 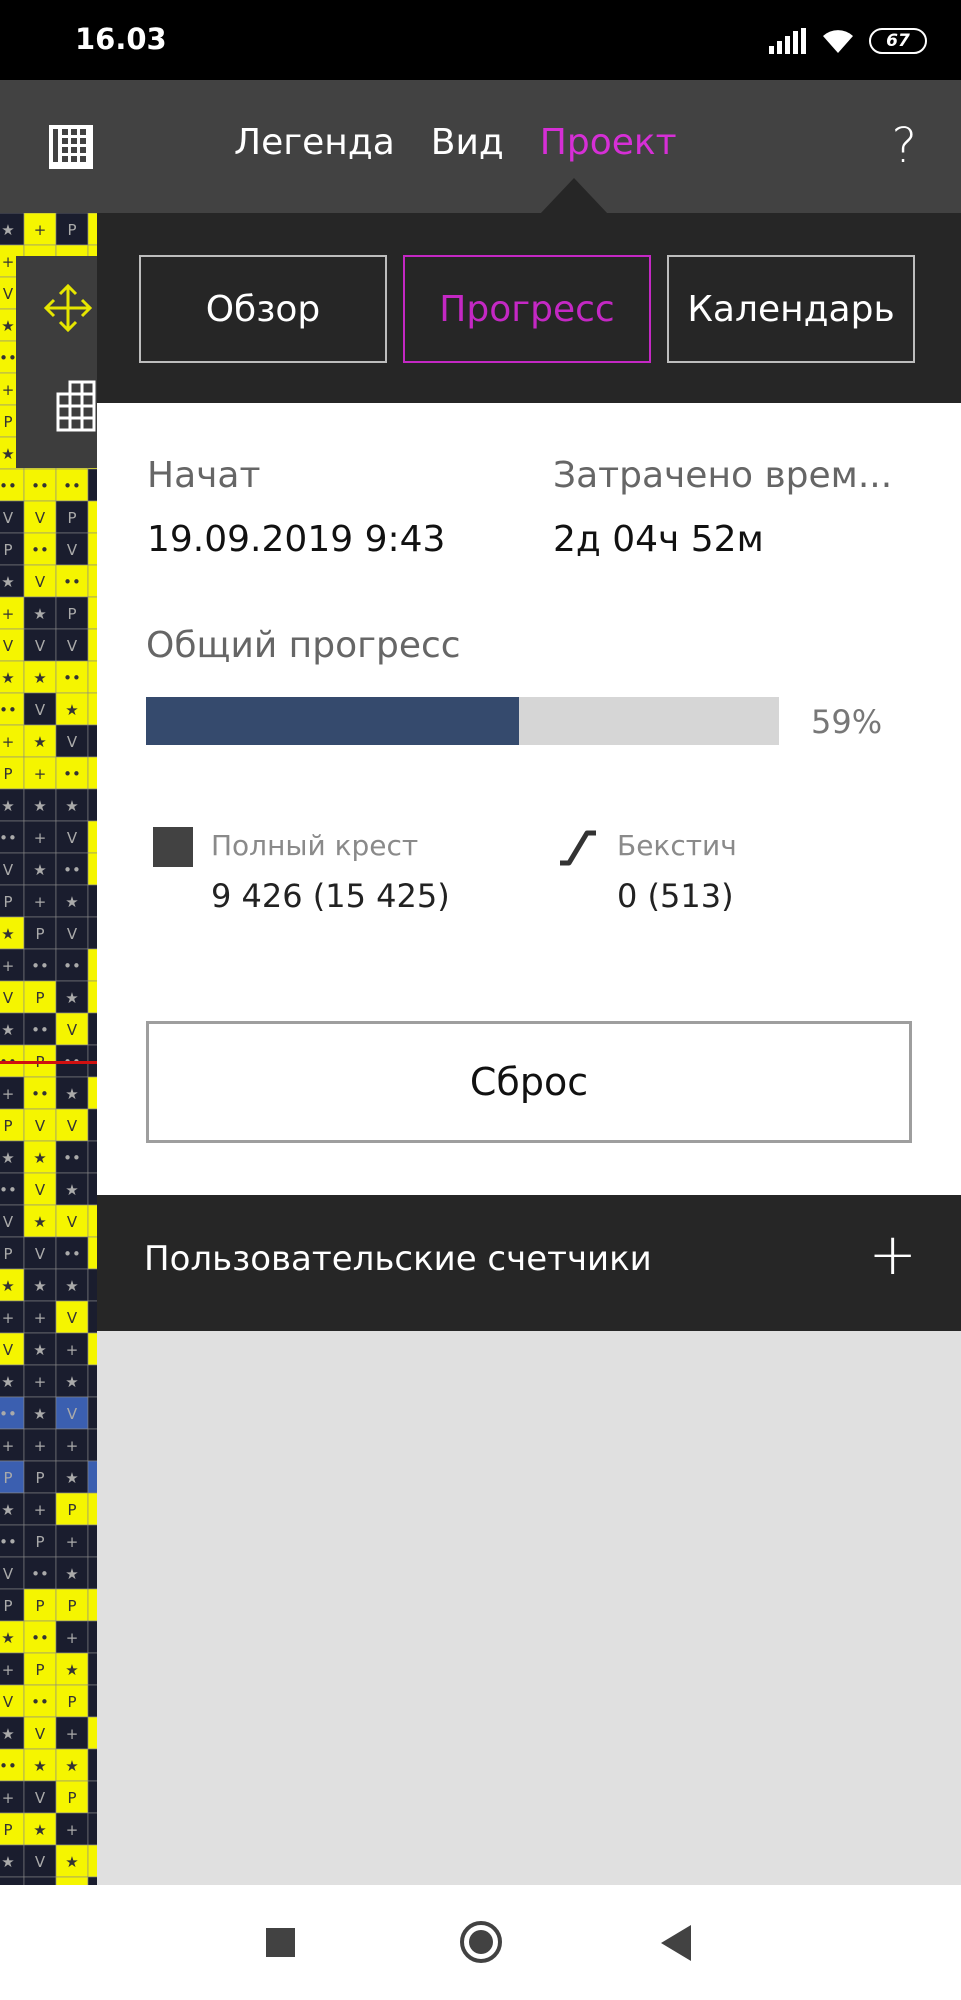 I want to click on started-value: 19.09.2019 9:43, so click(x=296, y=539).